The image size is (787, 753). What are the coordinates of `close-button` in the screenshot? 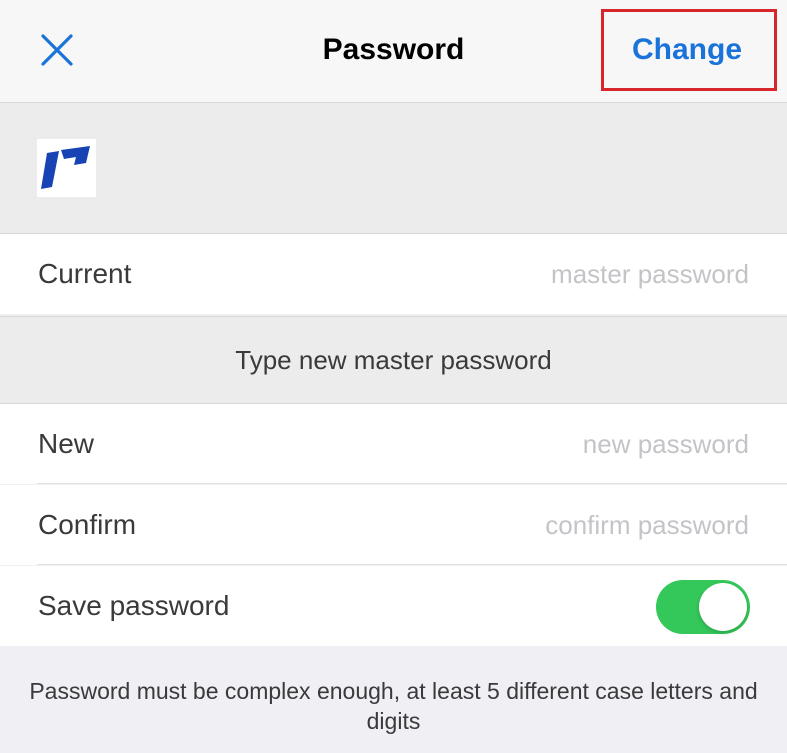 It's located at (58, 51).